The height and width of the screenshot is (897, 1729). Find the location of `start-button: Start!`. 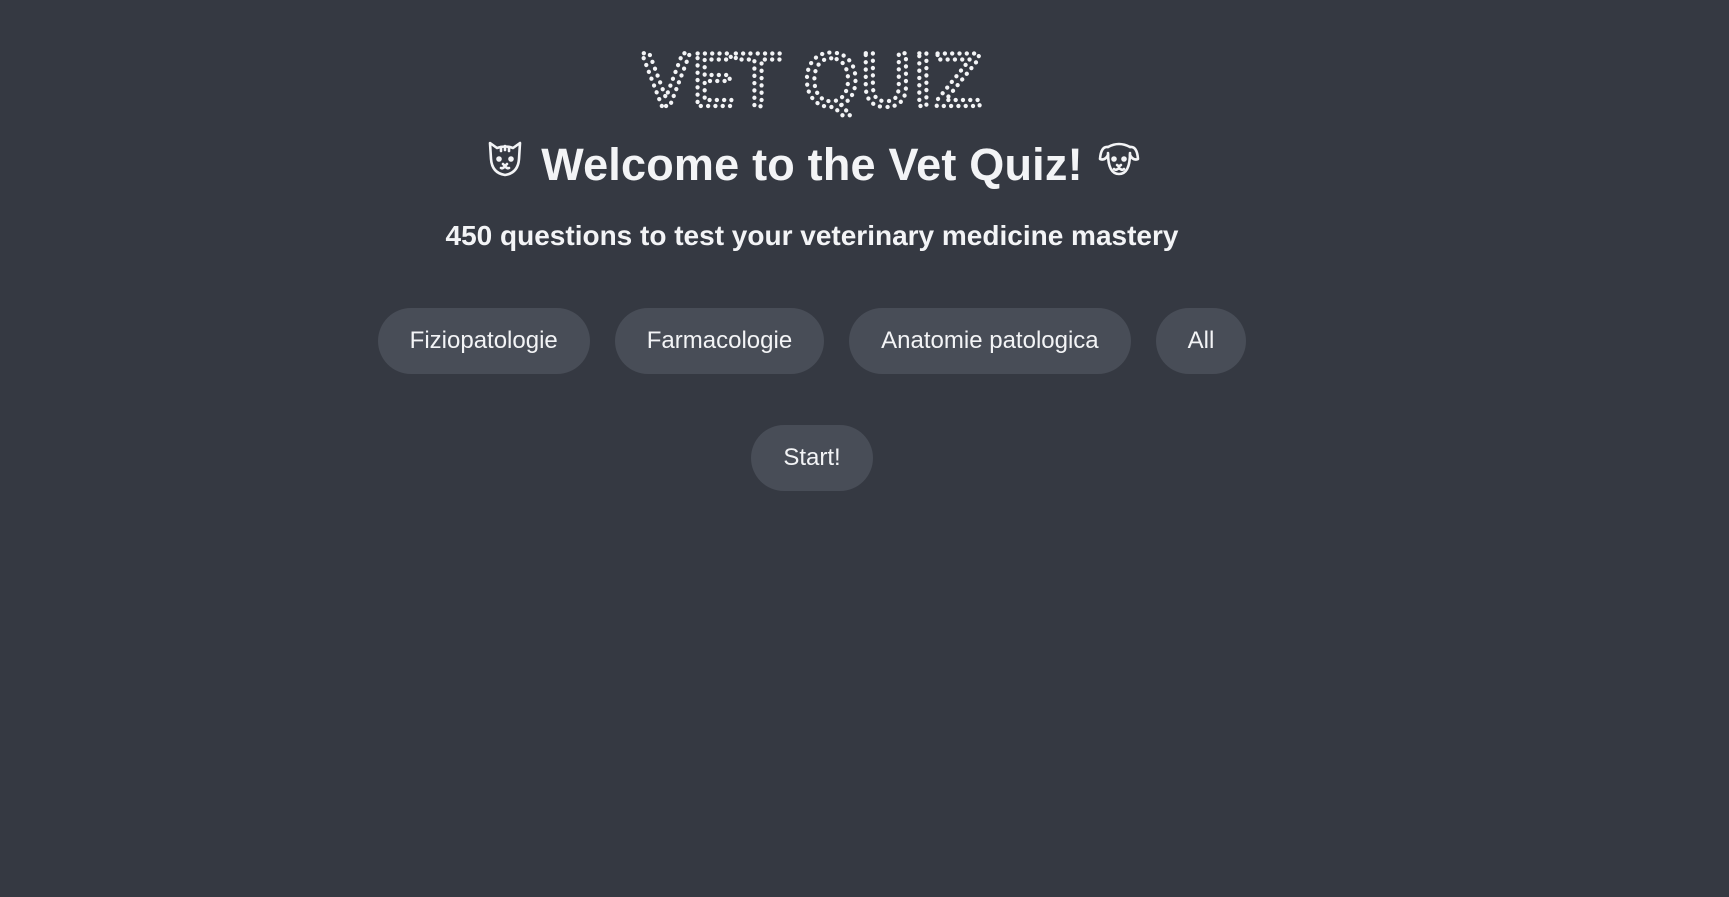

start-button: Start! is located at coordinates (812, 458).